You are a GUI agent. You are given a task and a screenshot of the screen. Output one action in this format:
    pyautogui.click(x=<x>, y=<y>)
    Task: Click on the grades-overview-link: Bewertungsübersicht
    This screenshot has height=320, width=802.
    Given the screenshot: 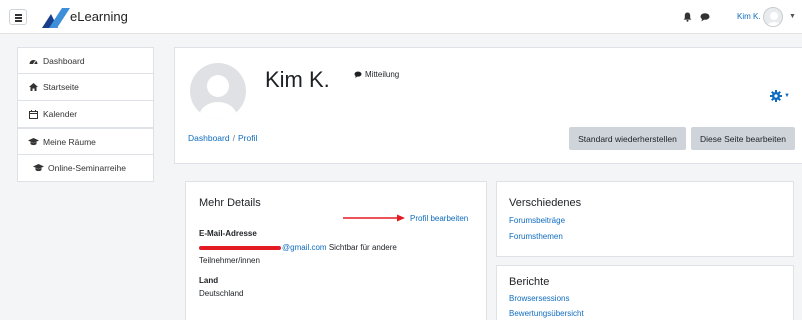 What is the action you would take?
    pyautogui.click(x=546, y=313)
    